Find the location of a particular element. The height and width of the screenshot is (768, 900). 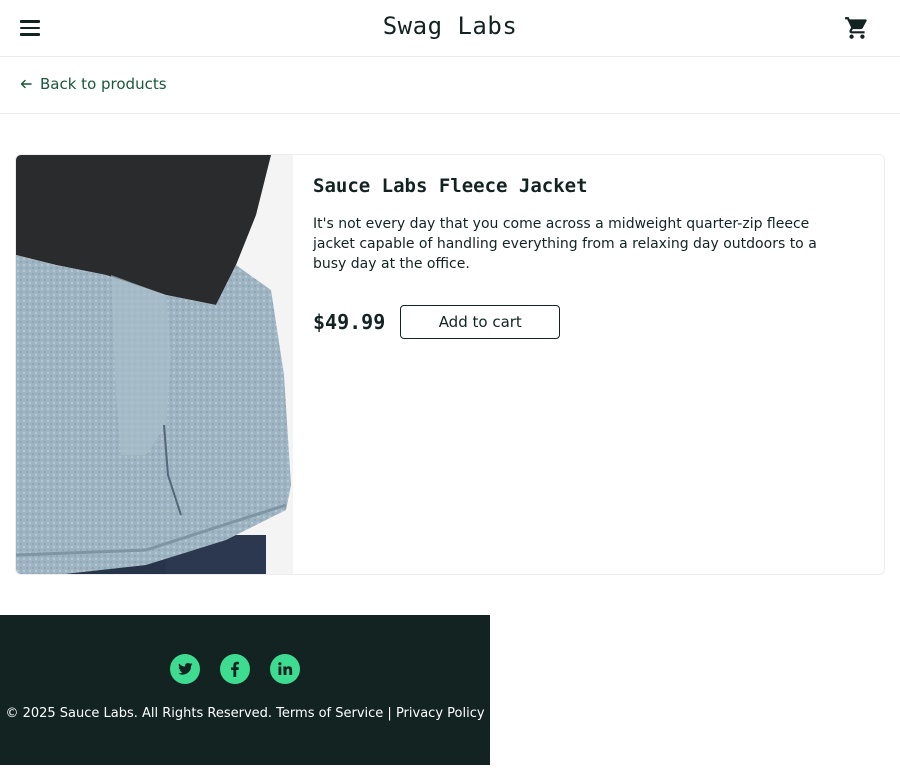

social-links is located at coordinates (235, 669).